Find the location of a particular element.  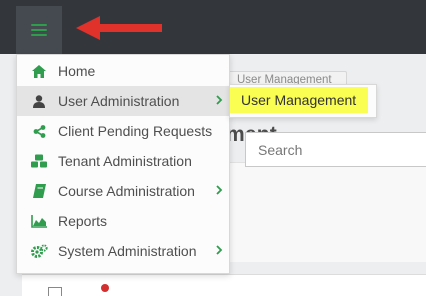

menu-item-label: System Administration is located at coordinates (127, 251).